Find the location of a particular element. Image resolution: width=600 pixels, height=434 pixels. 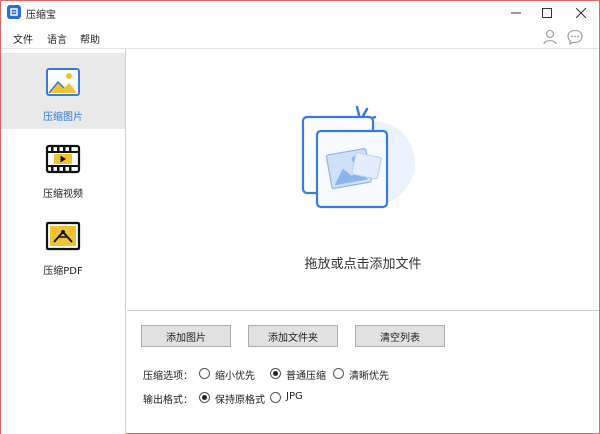

drop-zone-text: 拖放或点击添加文件 is located at coordinates (363, 264).